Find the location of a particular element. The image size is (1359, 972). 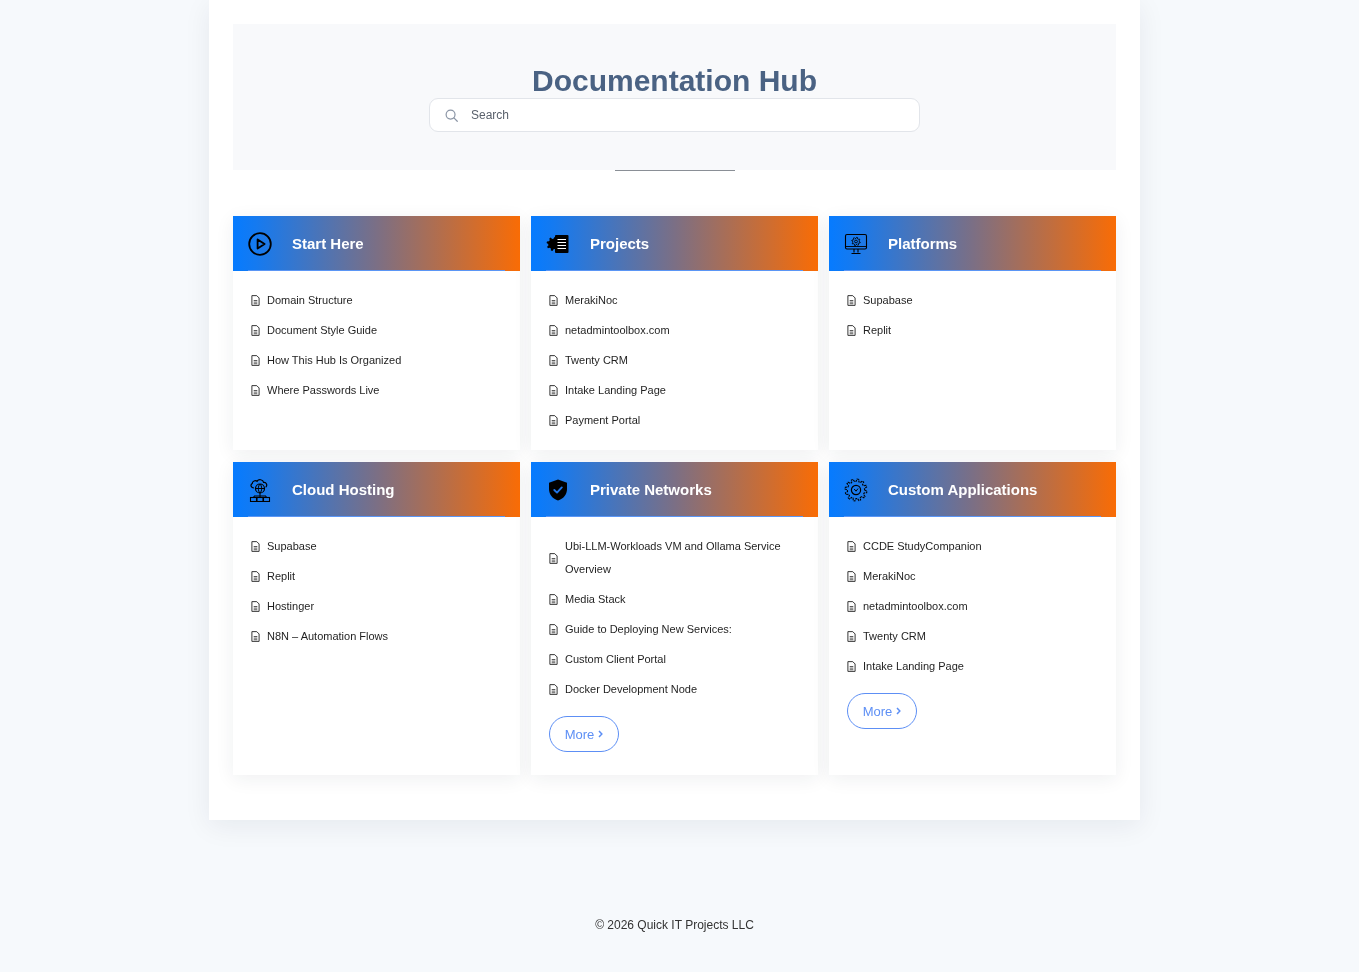

doc-link: Where Passwords Live is located at coordinates (315, 390).